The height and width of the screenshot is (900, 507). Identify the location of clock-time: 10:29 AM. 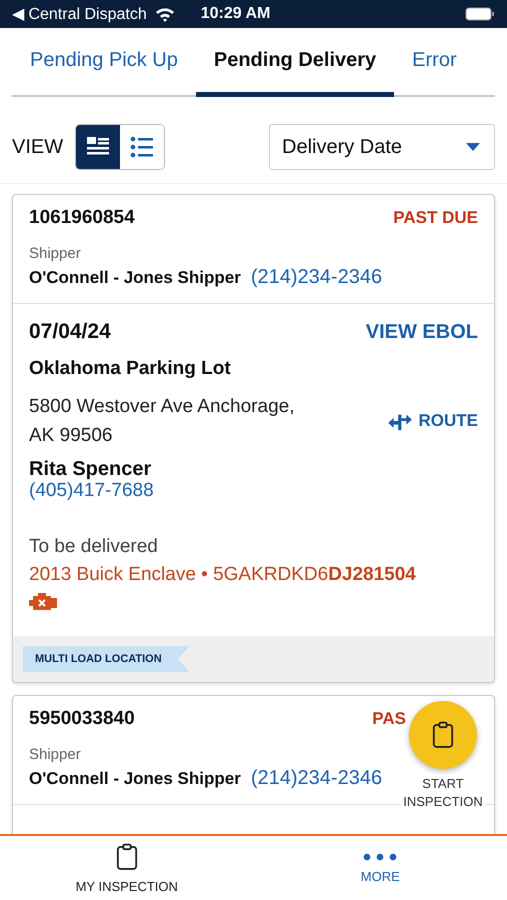
(235, 14).